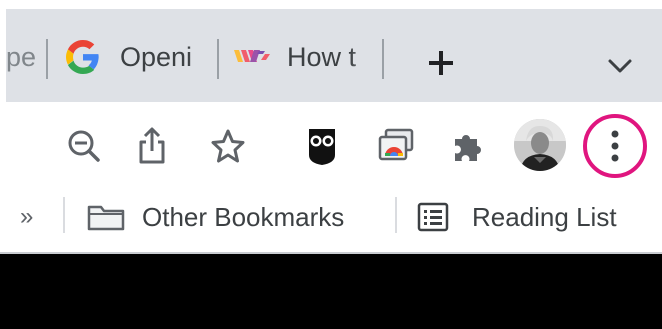  I want to click on cast-extension-button, so click(396, 146).